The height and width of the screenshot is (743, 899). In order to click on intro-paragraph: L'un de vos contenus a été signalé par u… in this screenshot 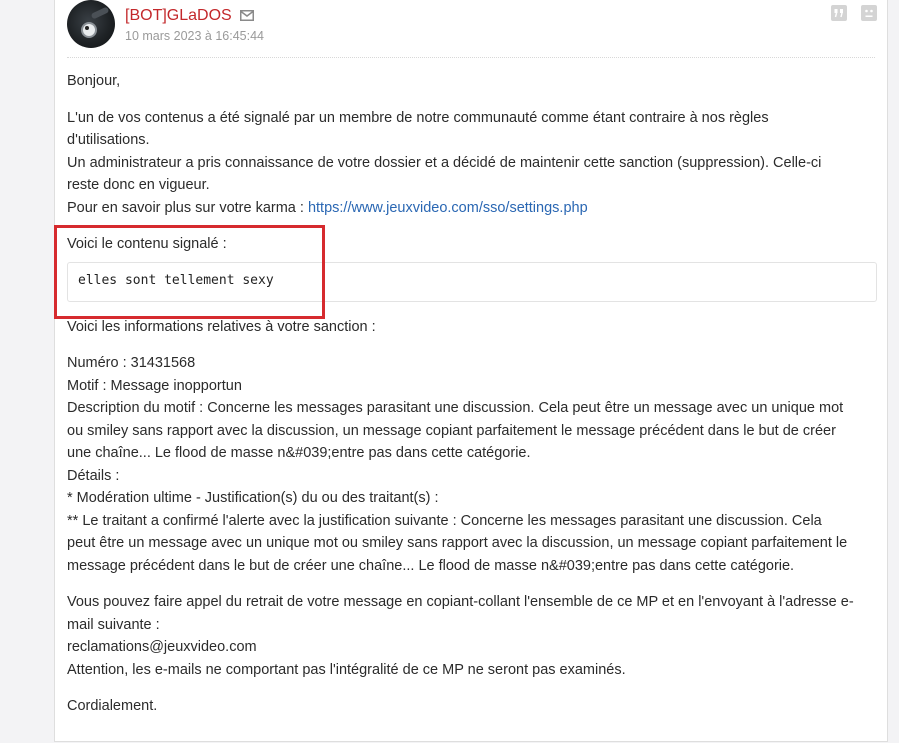, I will do `click(472, 163)`.